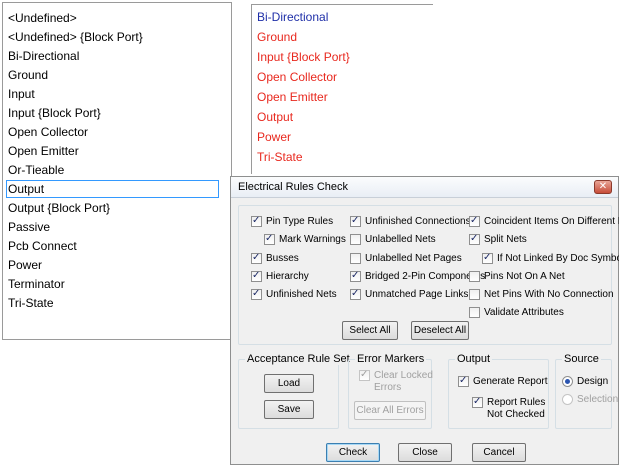  What do you see at coordinates (424, 187) in the screenshot?
I see `title-bar: Electrical Rules Check ✕` at bounding box center [424, 187].